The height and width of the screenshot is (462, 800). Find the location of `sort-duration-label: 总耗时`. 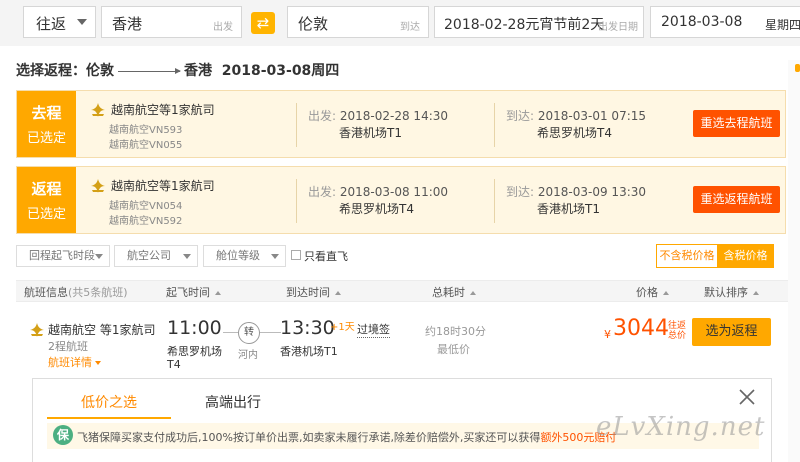

sort-duration-label: 总耗时 is located at coordinates (448, 292).